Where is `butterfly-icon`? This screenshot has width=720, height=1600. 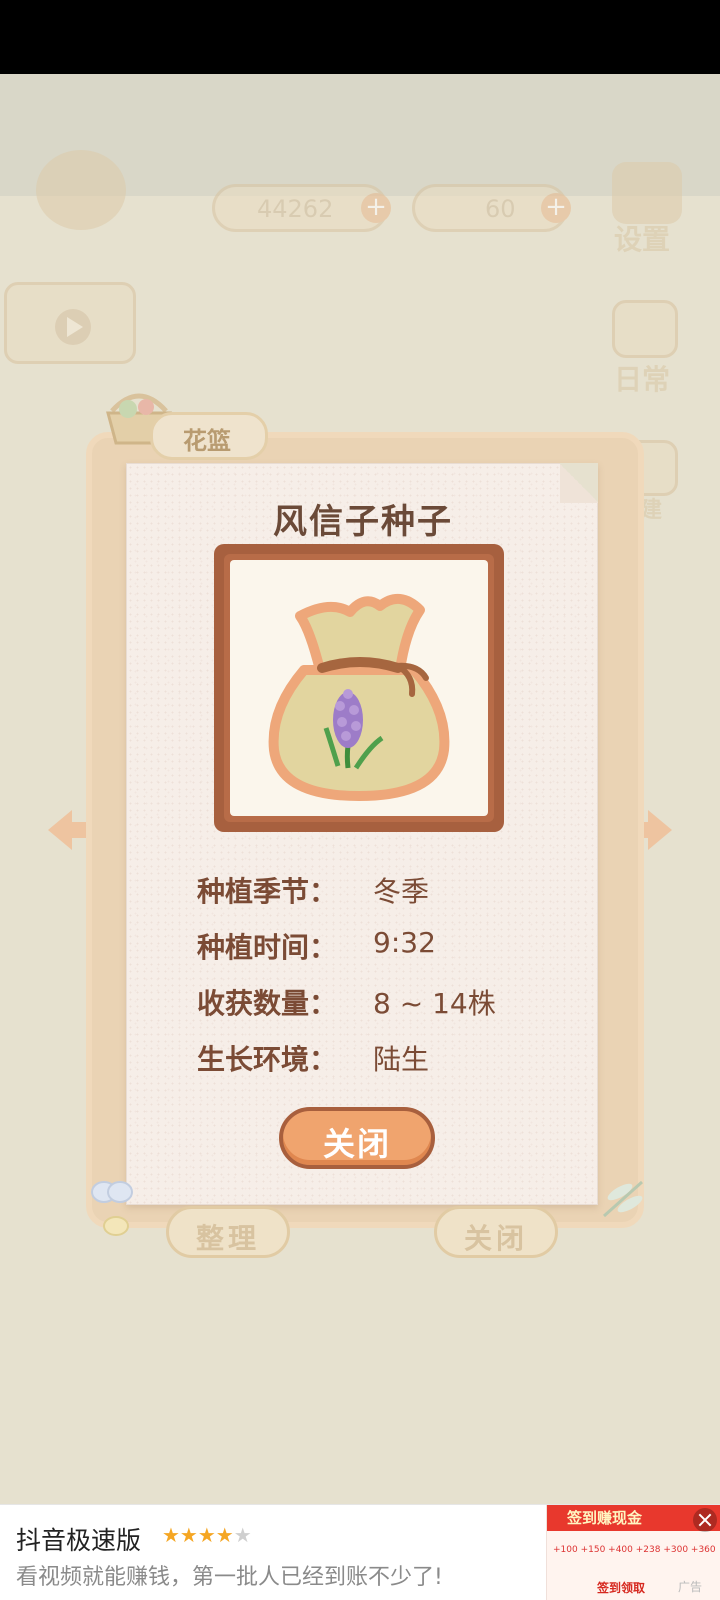 butterfly-icon is located at coordinates (112, 1208).